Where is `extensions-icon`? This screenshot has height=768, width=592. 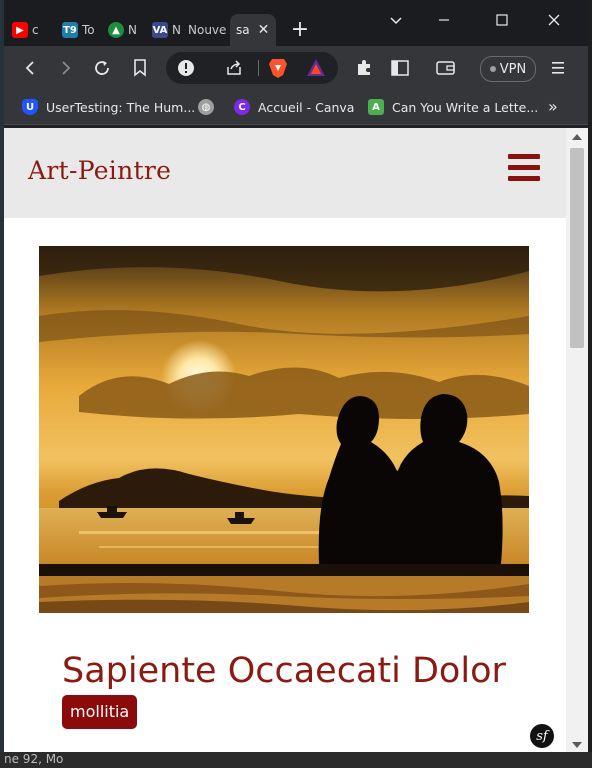
extensions-icon is located at coordinates (364, 68).